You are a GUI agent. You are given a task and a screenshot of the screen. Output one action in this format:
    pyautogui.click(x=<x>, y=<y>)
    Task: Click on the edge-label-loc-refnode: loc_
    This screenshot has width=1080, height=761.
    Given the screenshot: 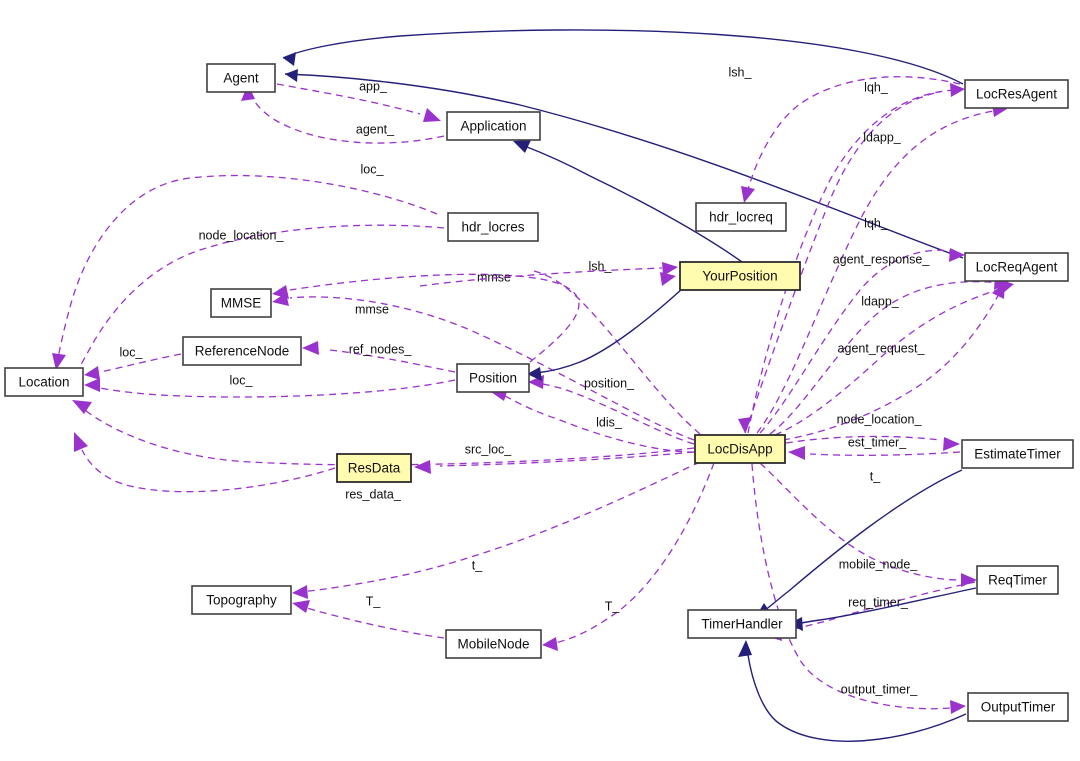 What is the action you would take?
    pyautogui.click(x=132, y=352)
    